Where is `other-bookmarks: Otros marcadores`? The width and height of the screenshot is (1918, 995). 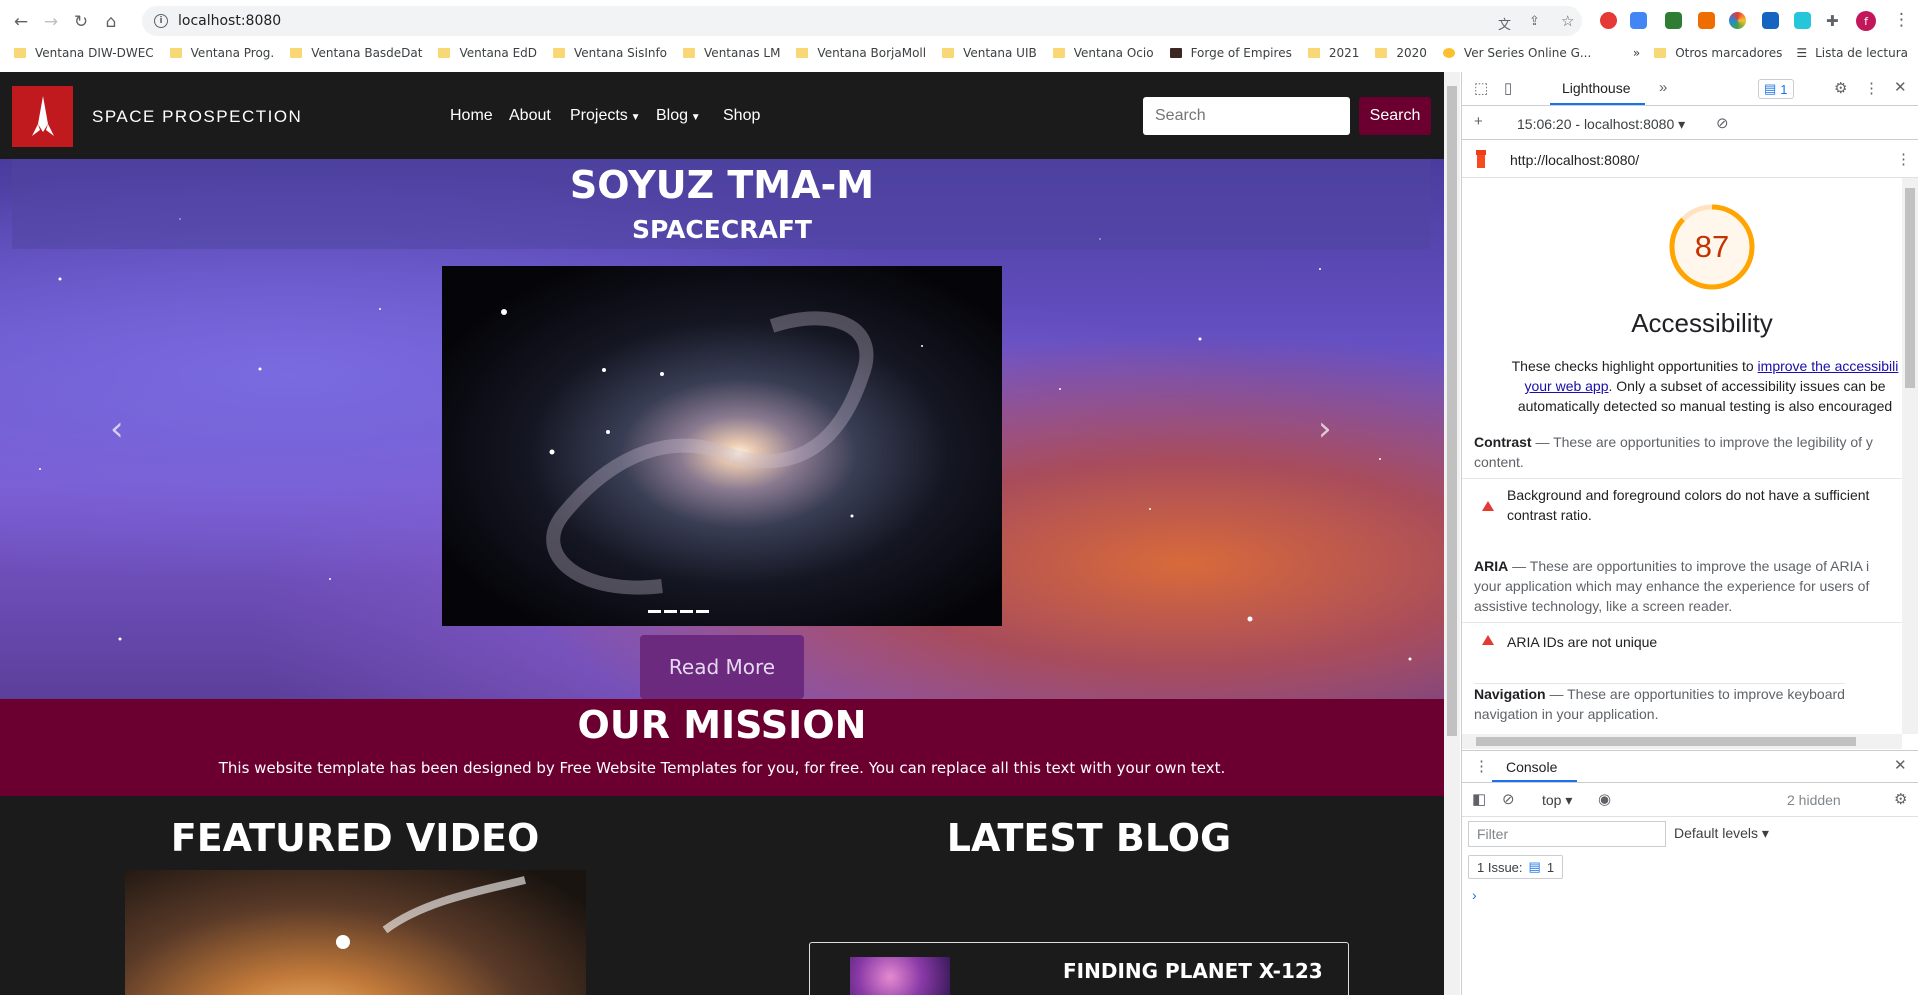 other-bookmarks: Otros marcadores is located at coordinates (1718, 53).